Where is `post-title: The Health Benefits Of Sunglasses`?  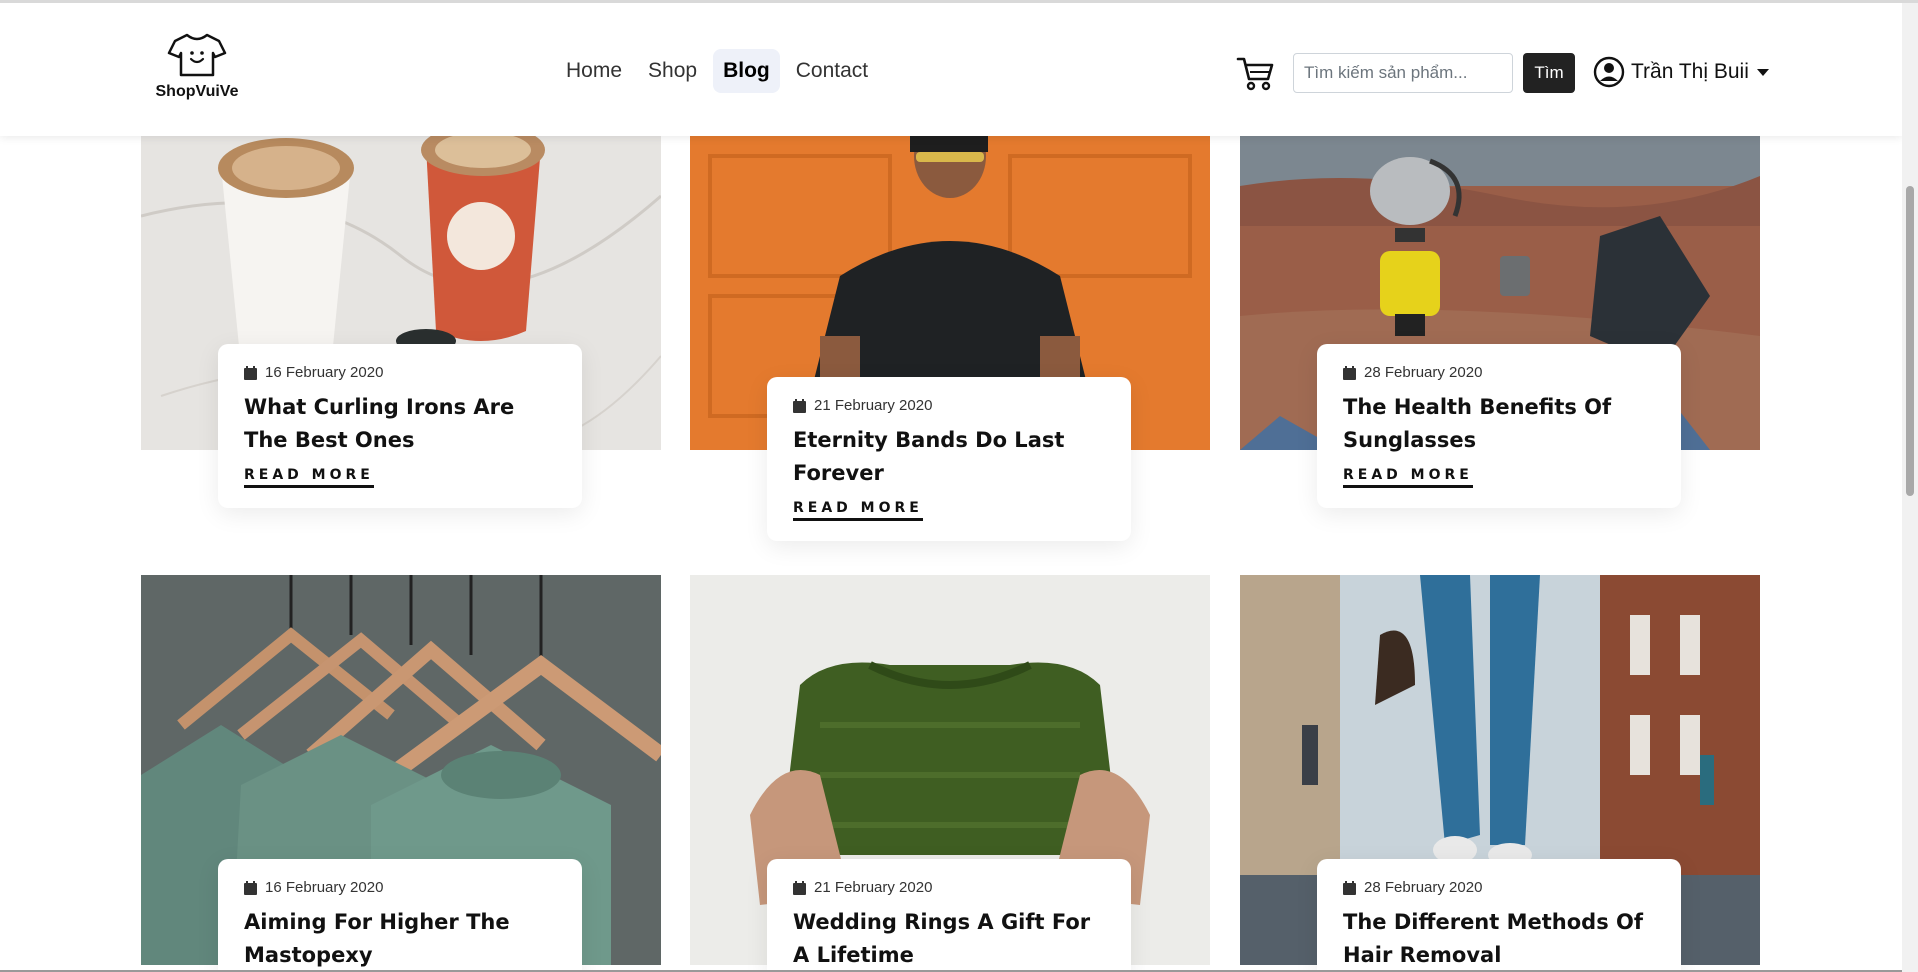 post-title: The Health Benefits Of Sunglasses is located at coordinates (1499, 424).